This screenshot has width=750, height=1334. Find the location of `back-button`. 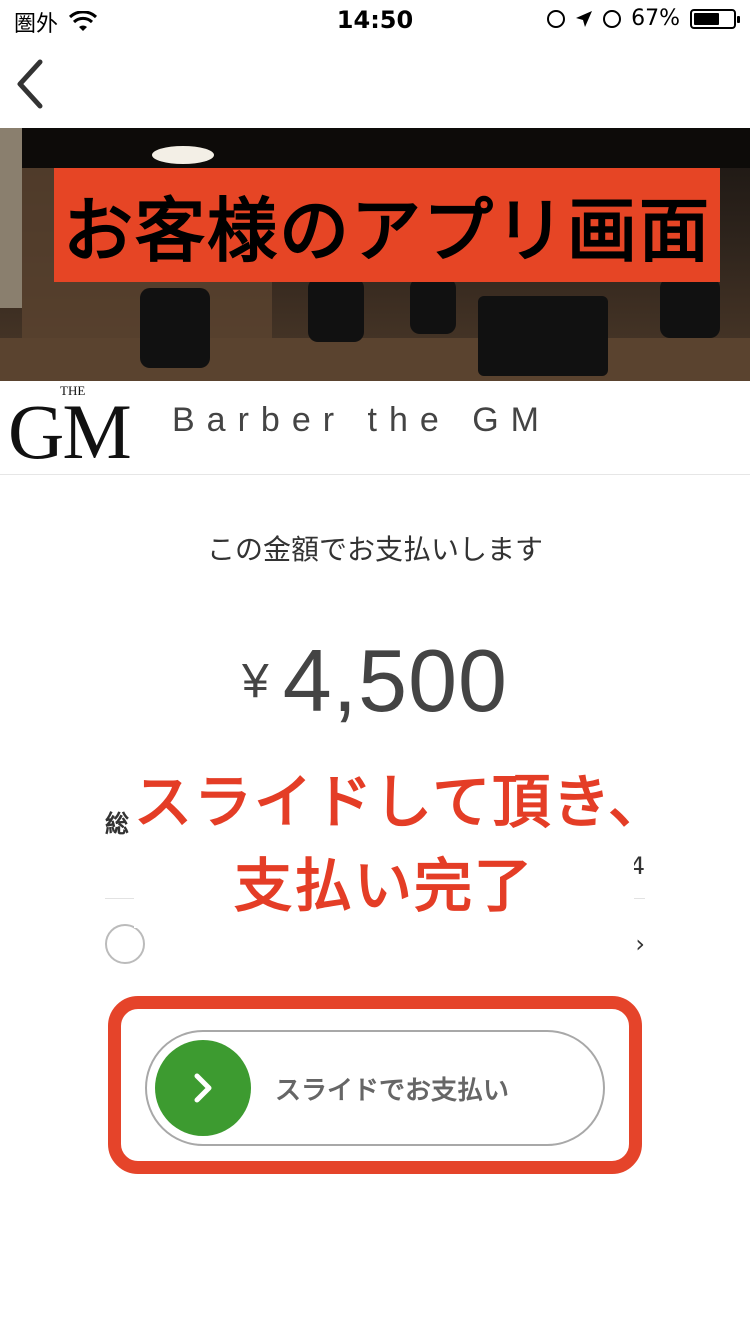

back-button is located at coordinates (35, 84).